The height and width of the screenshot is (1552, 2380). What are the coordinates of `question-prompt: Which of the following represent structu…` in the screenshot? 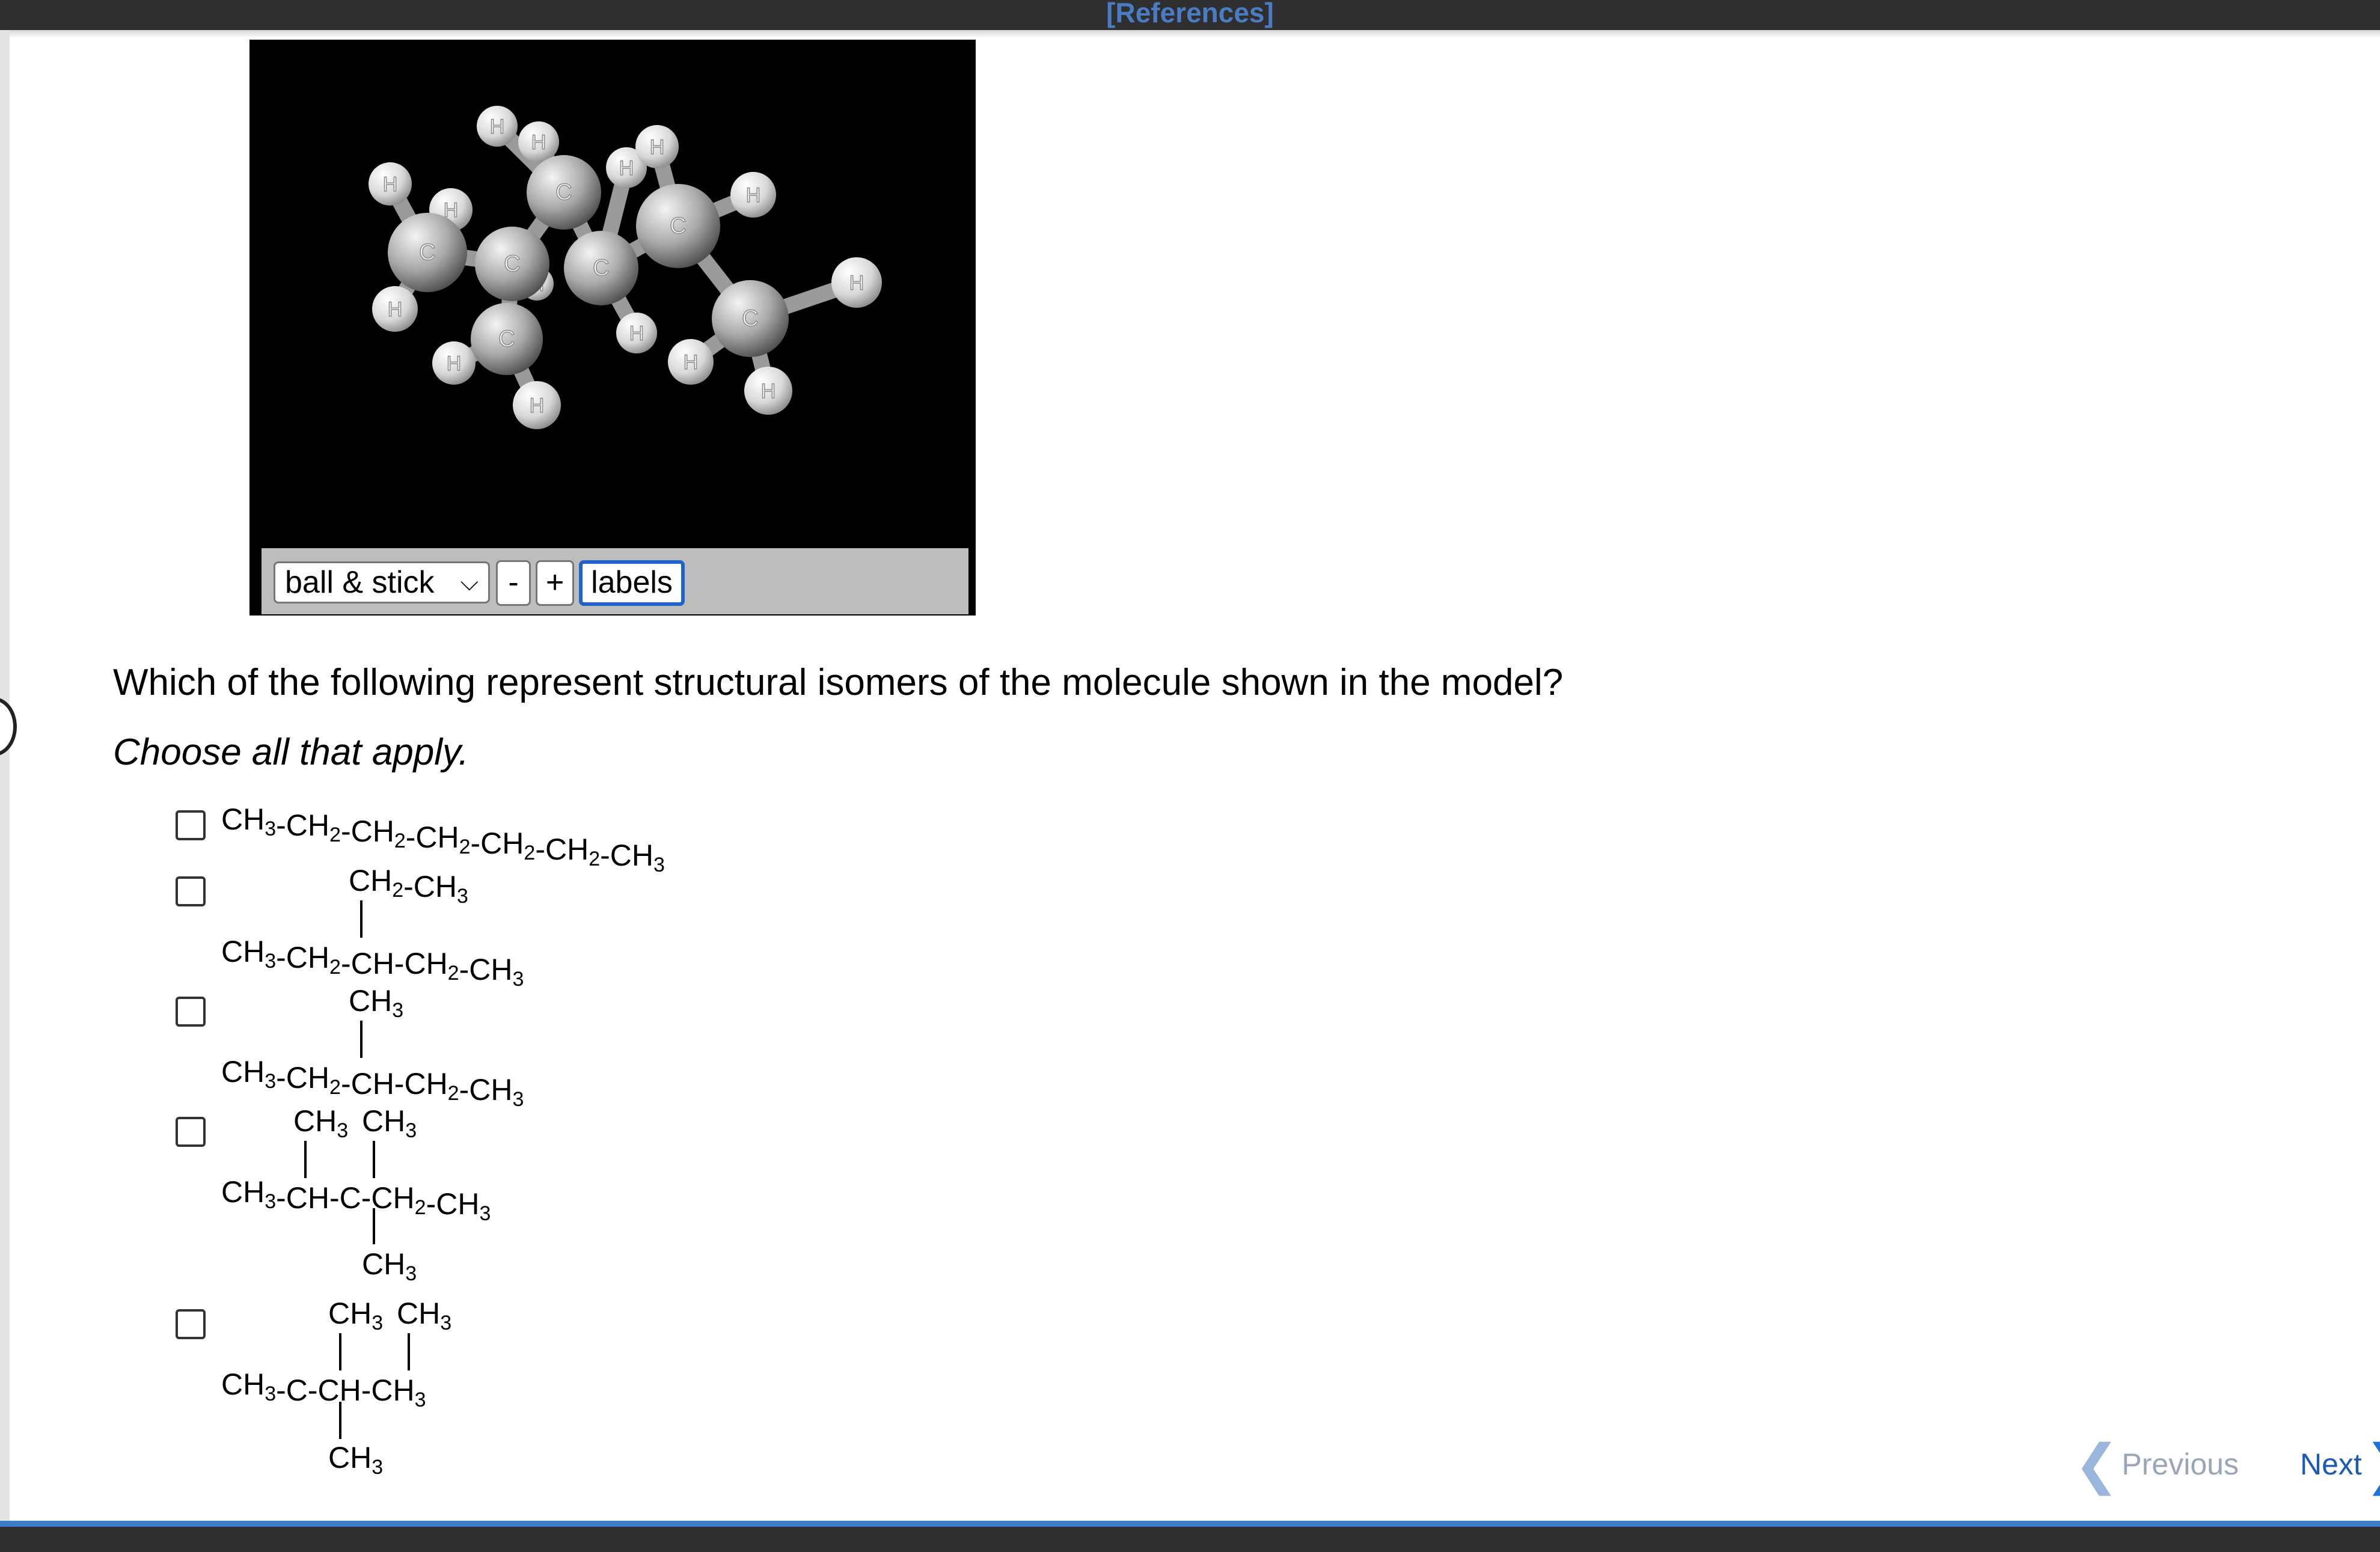 It's located at (838, 682).